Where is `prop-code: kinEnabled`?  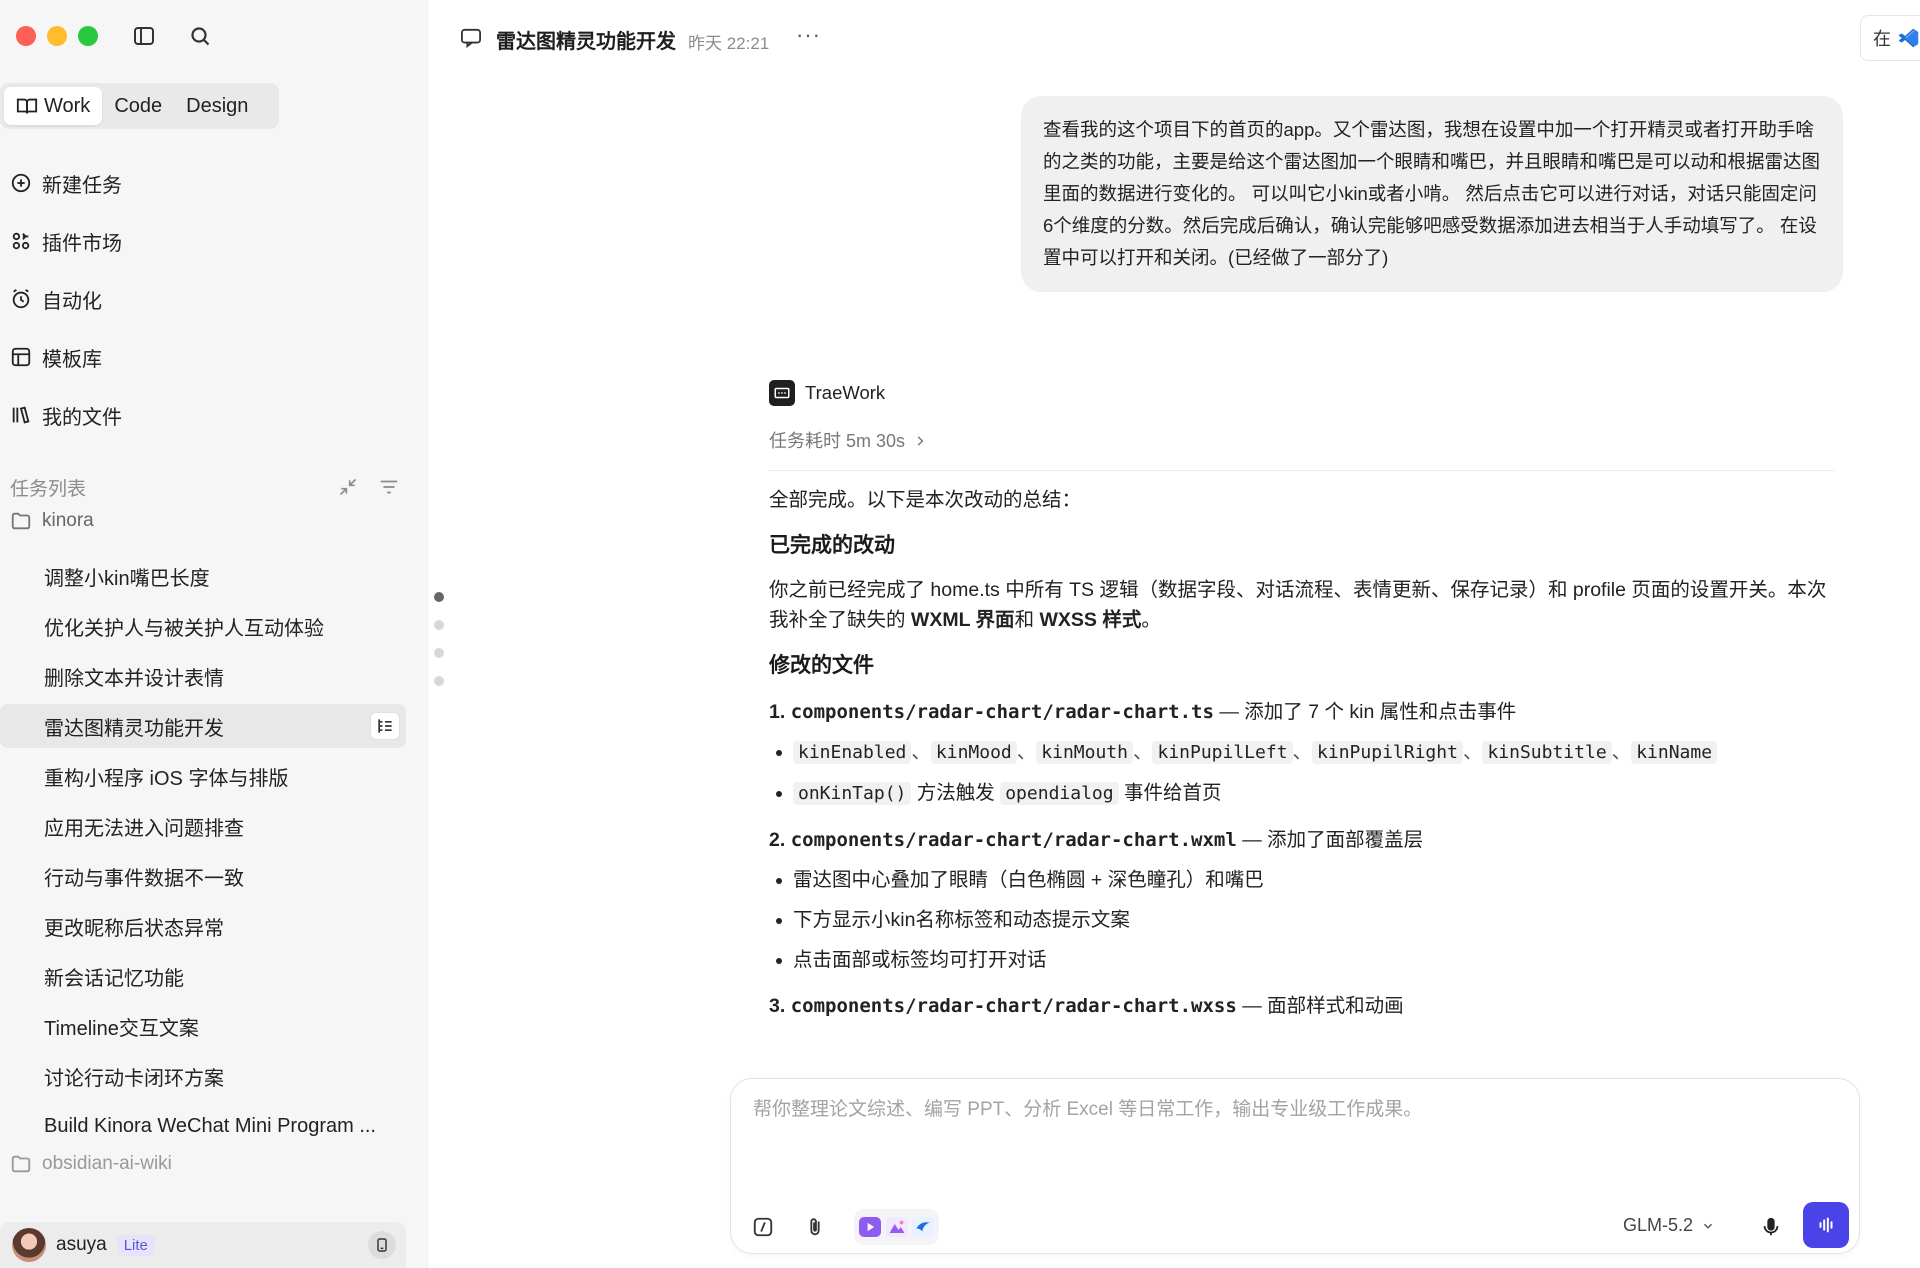
prop-code: kinEnabled is located at coordinates (852, 752).